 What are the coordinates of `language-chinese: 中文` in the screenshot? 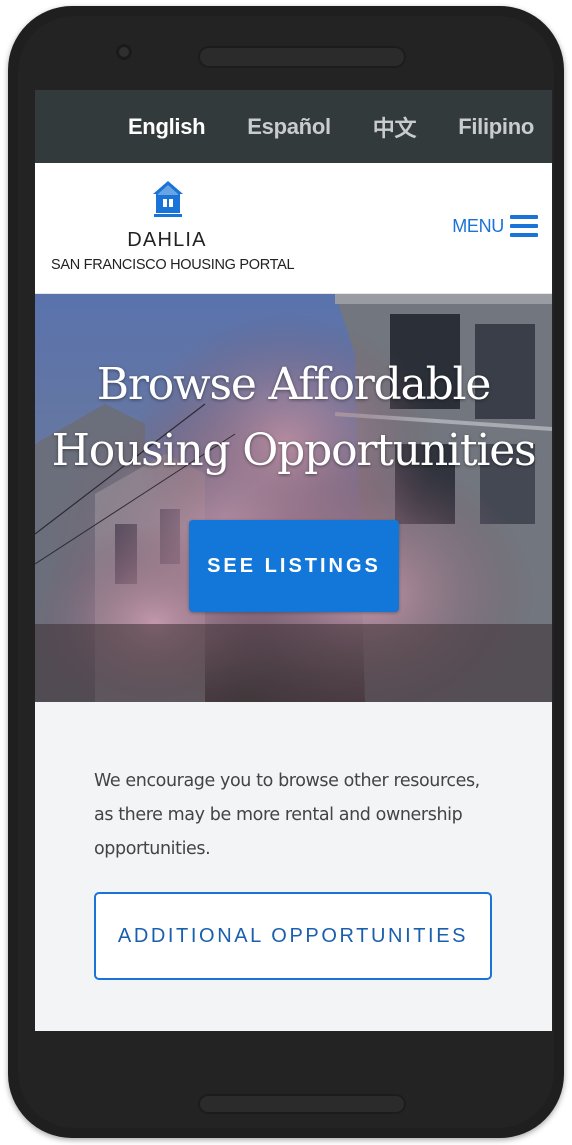 It's located at (395, 127).